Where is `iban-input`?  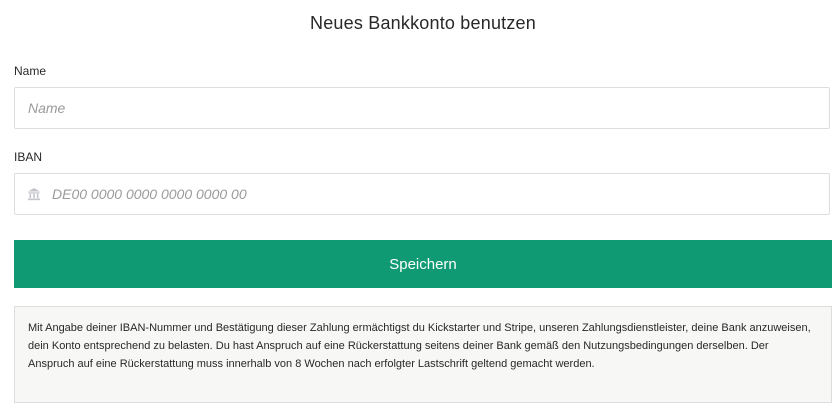
iban-input is located at coordinates (422, 194).